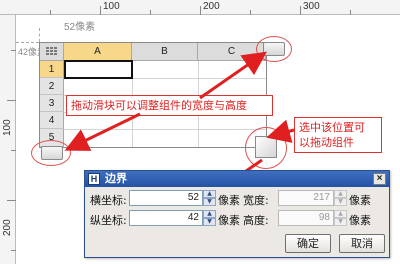  What do you see at coordinates (102, 131) in the screenshot?
I see `arrow-to-height-handle` at bounding box center [102, 131].